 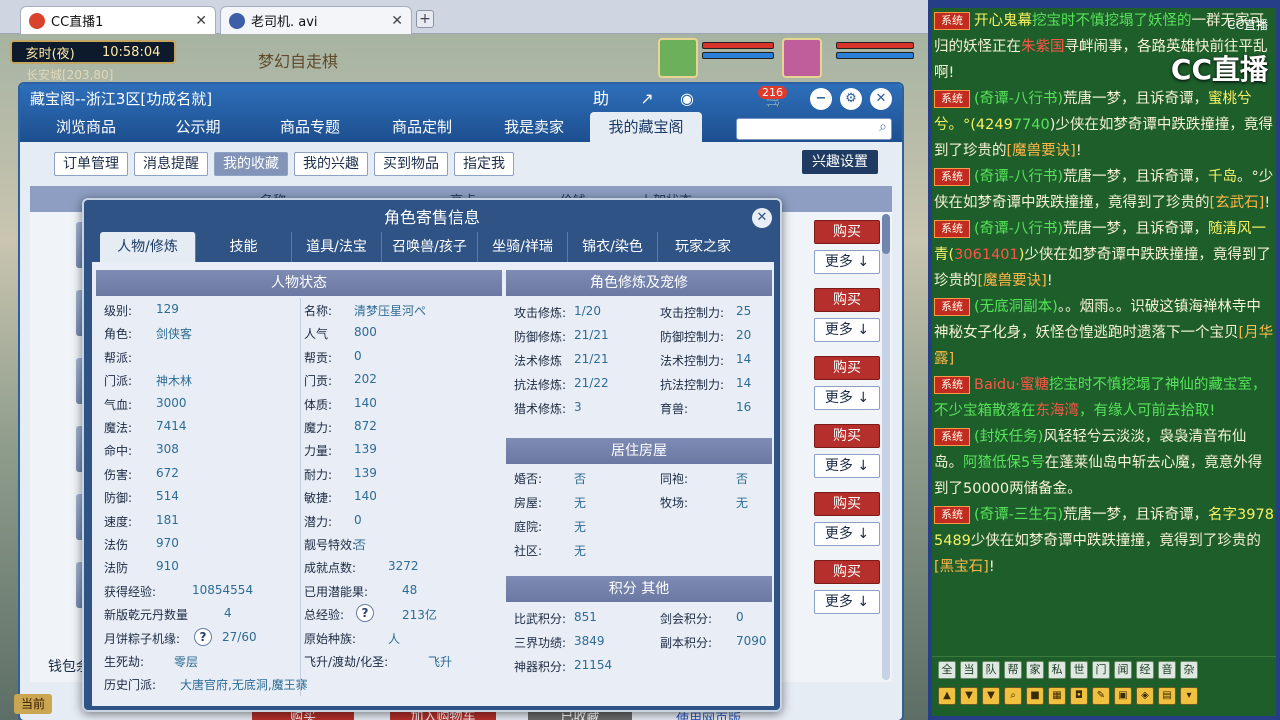 I want to click on chat-bubble-icon: ◈, so click(x=1145, y=696).